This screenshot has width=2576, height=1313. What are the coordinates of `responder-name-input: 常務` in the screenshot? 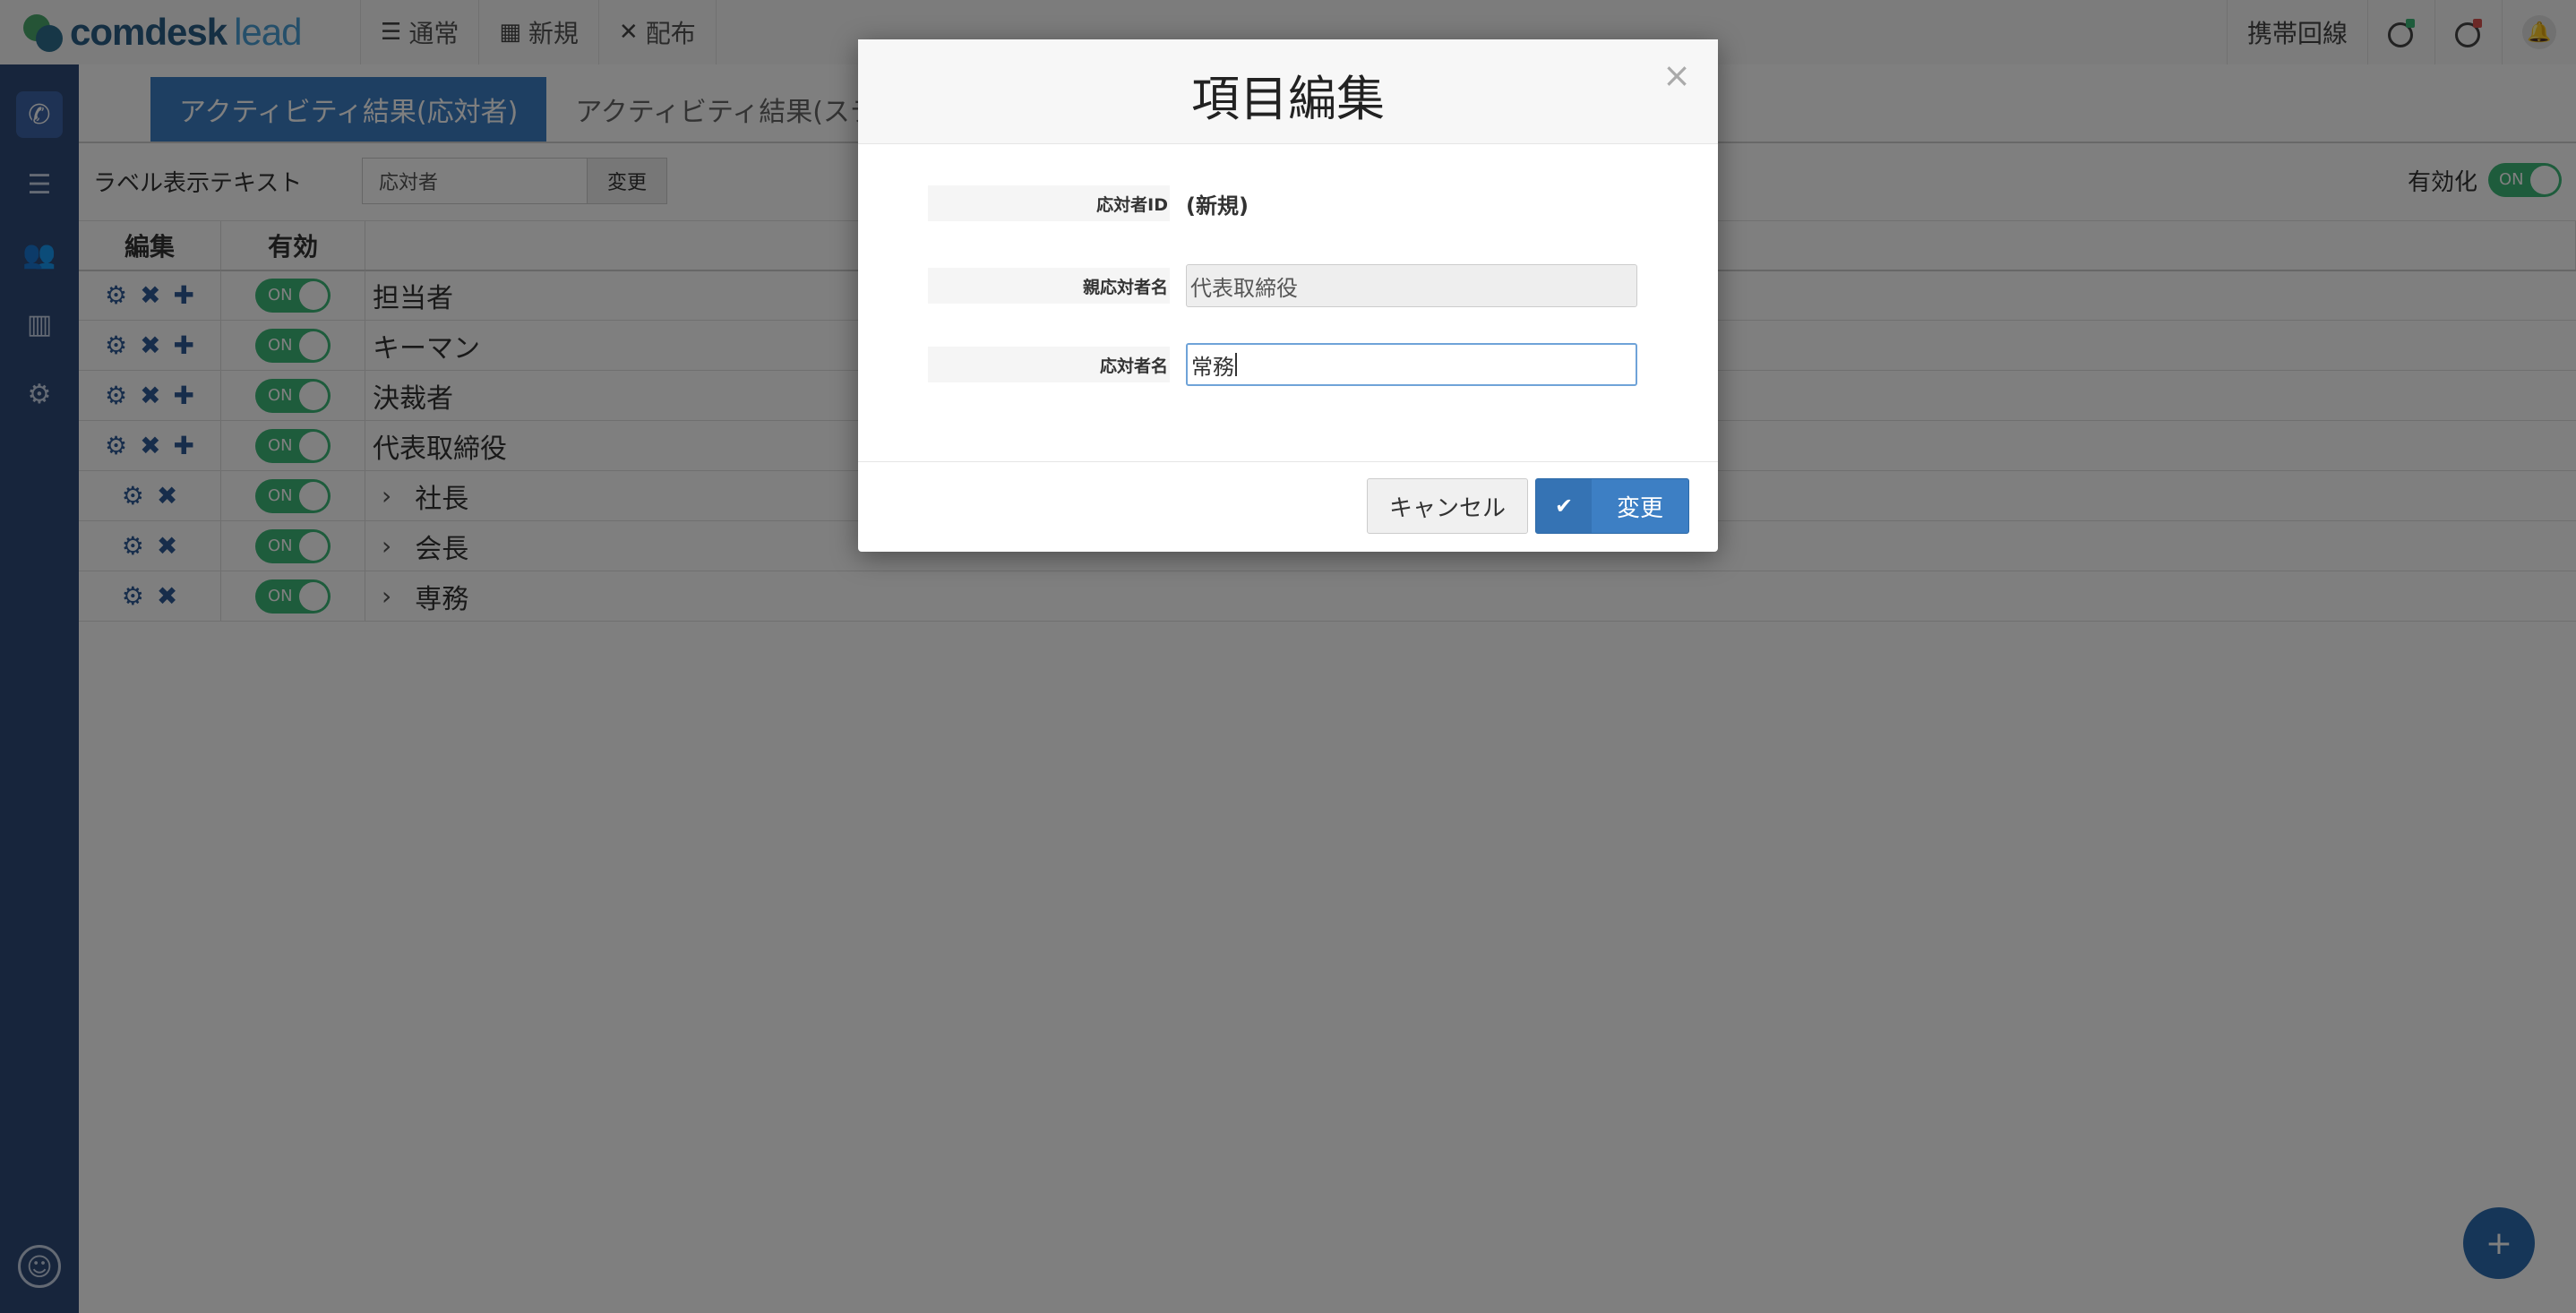 It's located at (1411, 364).